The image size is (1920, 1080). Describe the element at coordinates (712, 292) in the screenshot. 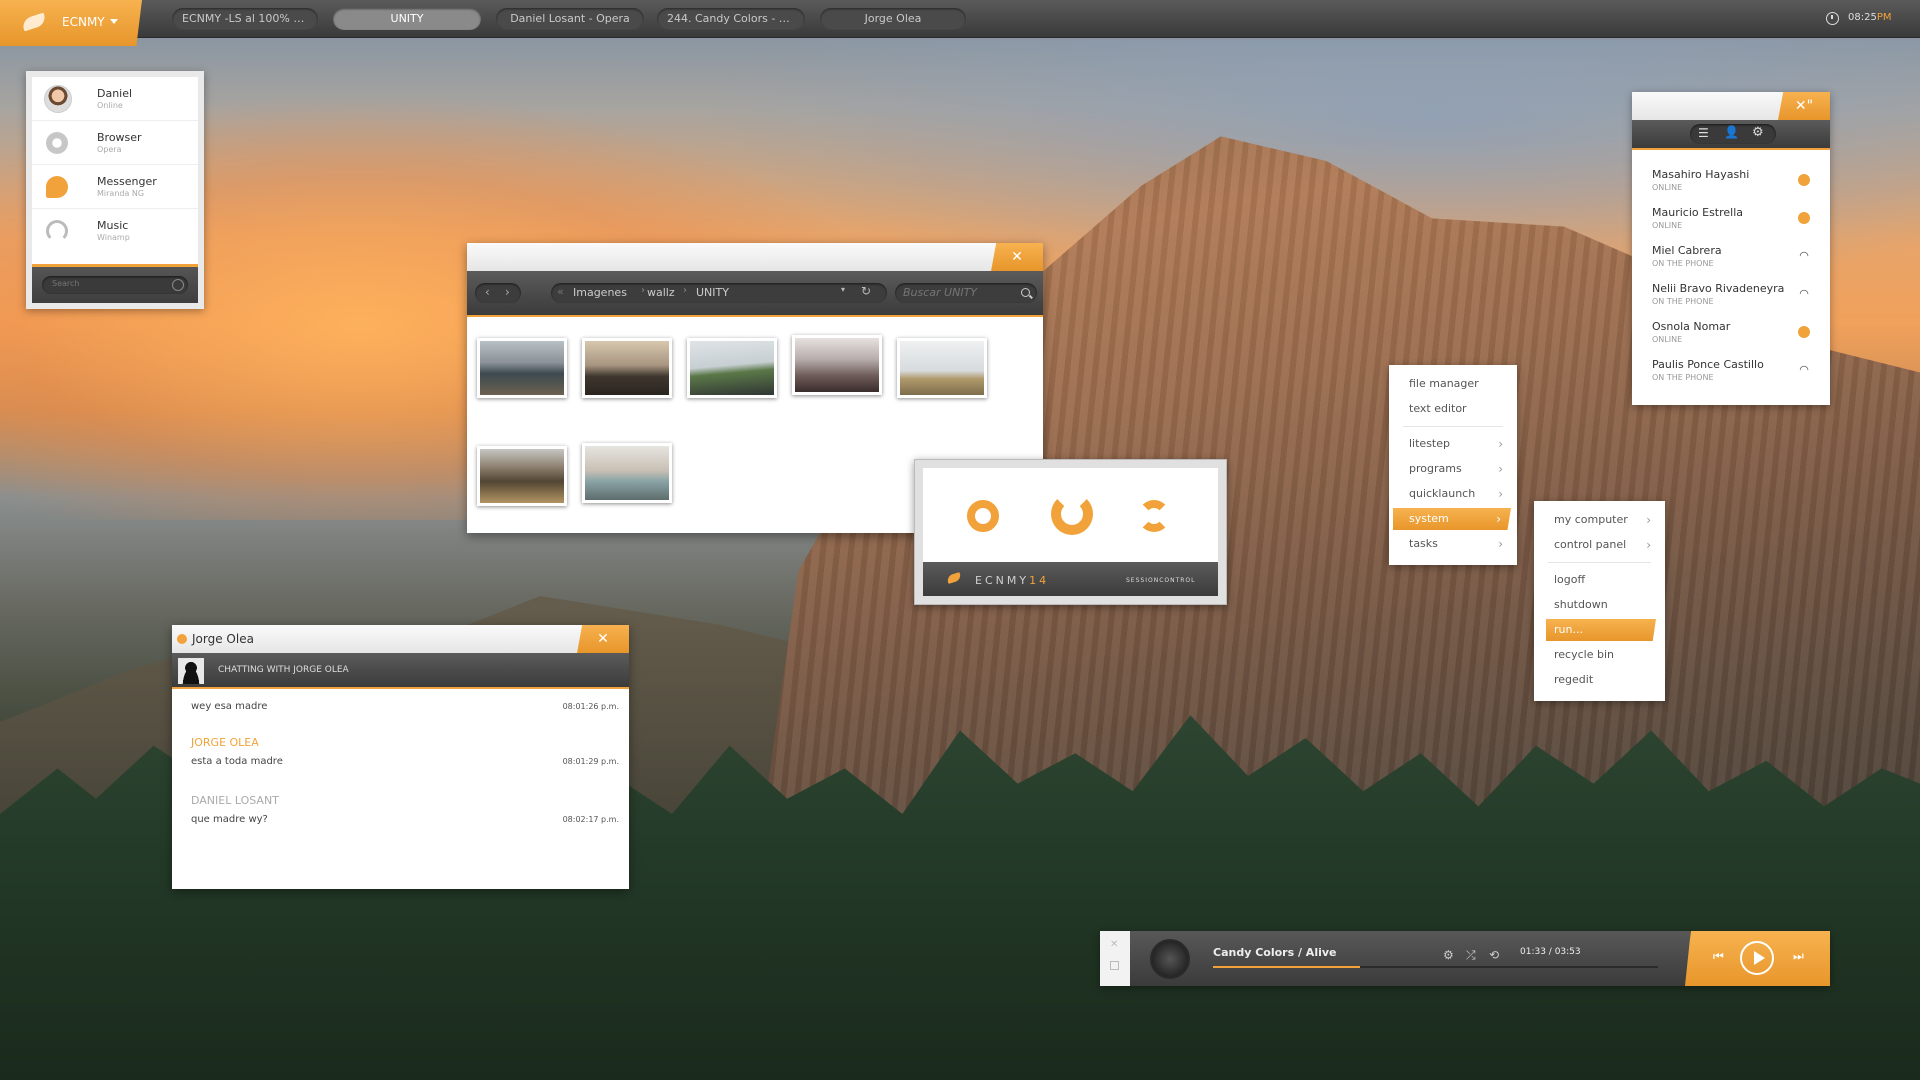

I see `breadcrumb-item: UNITY` at that location.